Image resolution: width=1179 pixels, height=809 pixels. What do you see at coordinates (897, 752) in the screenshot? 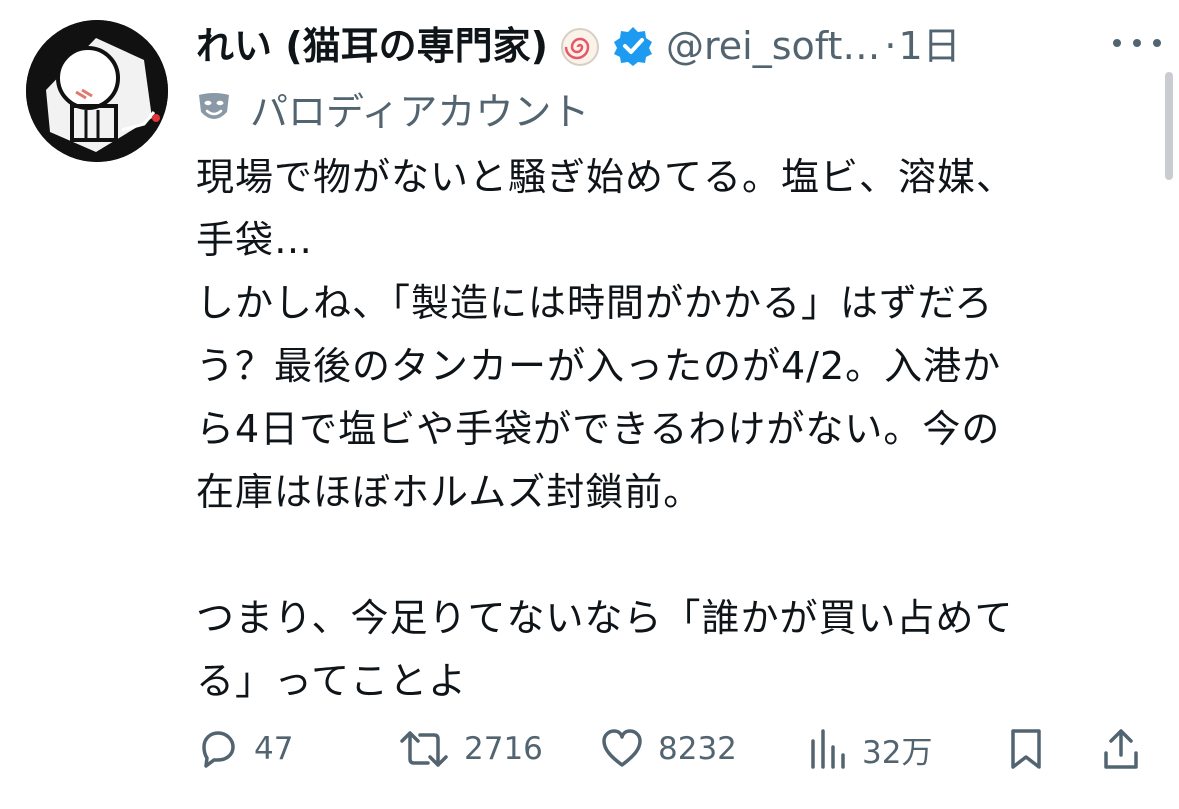
I see `views-count: 32万` at bounding box center [897, 752].